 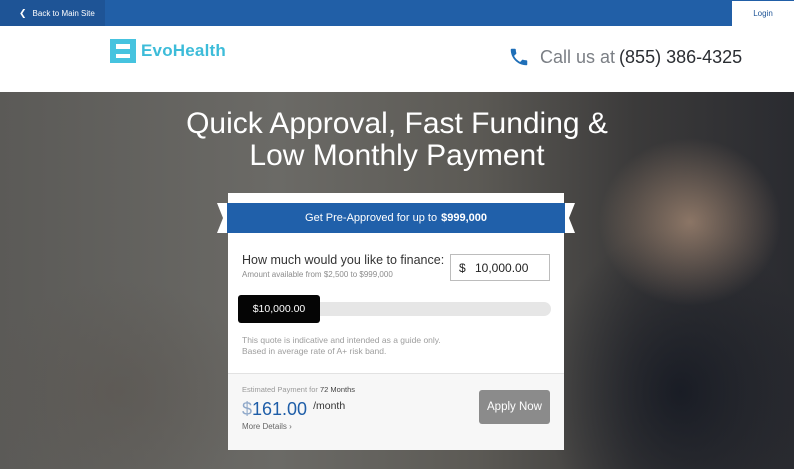 What do you see at coordinates (462, 267) in the screenshot?
I see `currency-symbol: $` at bounding box center [462, 267].